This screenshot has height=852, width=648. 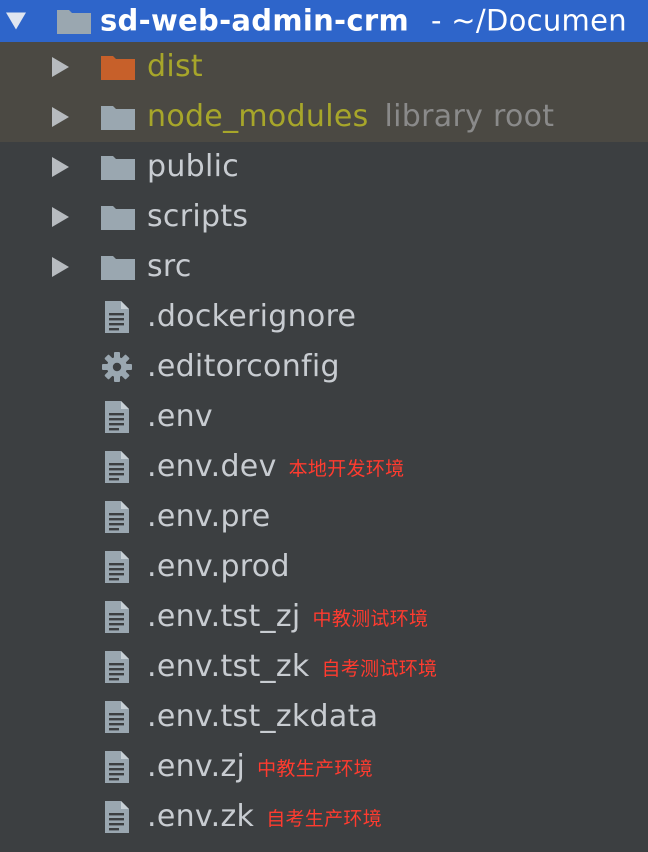 I want to click on item-label: .env.tst_zj 中教测试环境, so click(x=287, y=616).